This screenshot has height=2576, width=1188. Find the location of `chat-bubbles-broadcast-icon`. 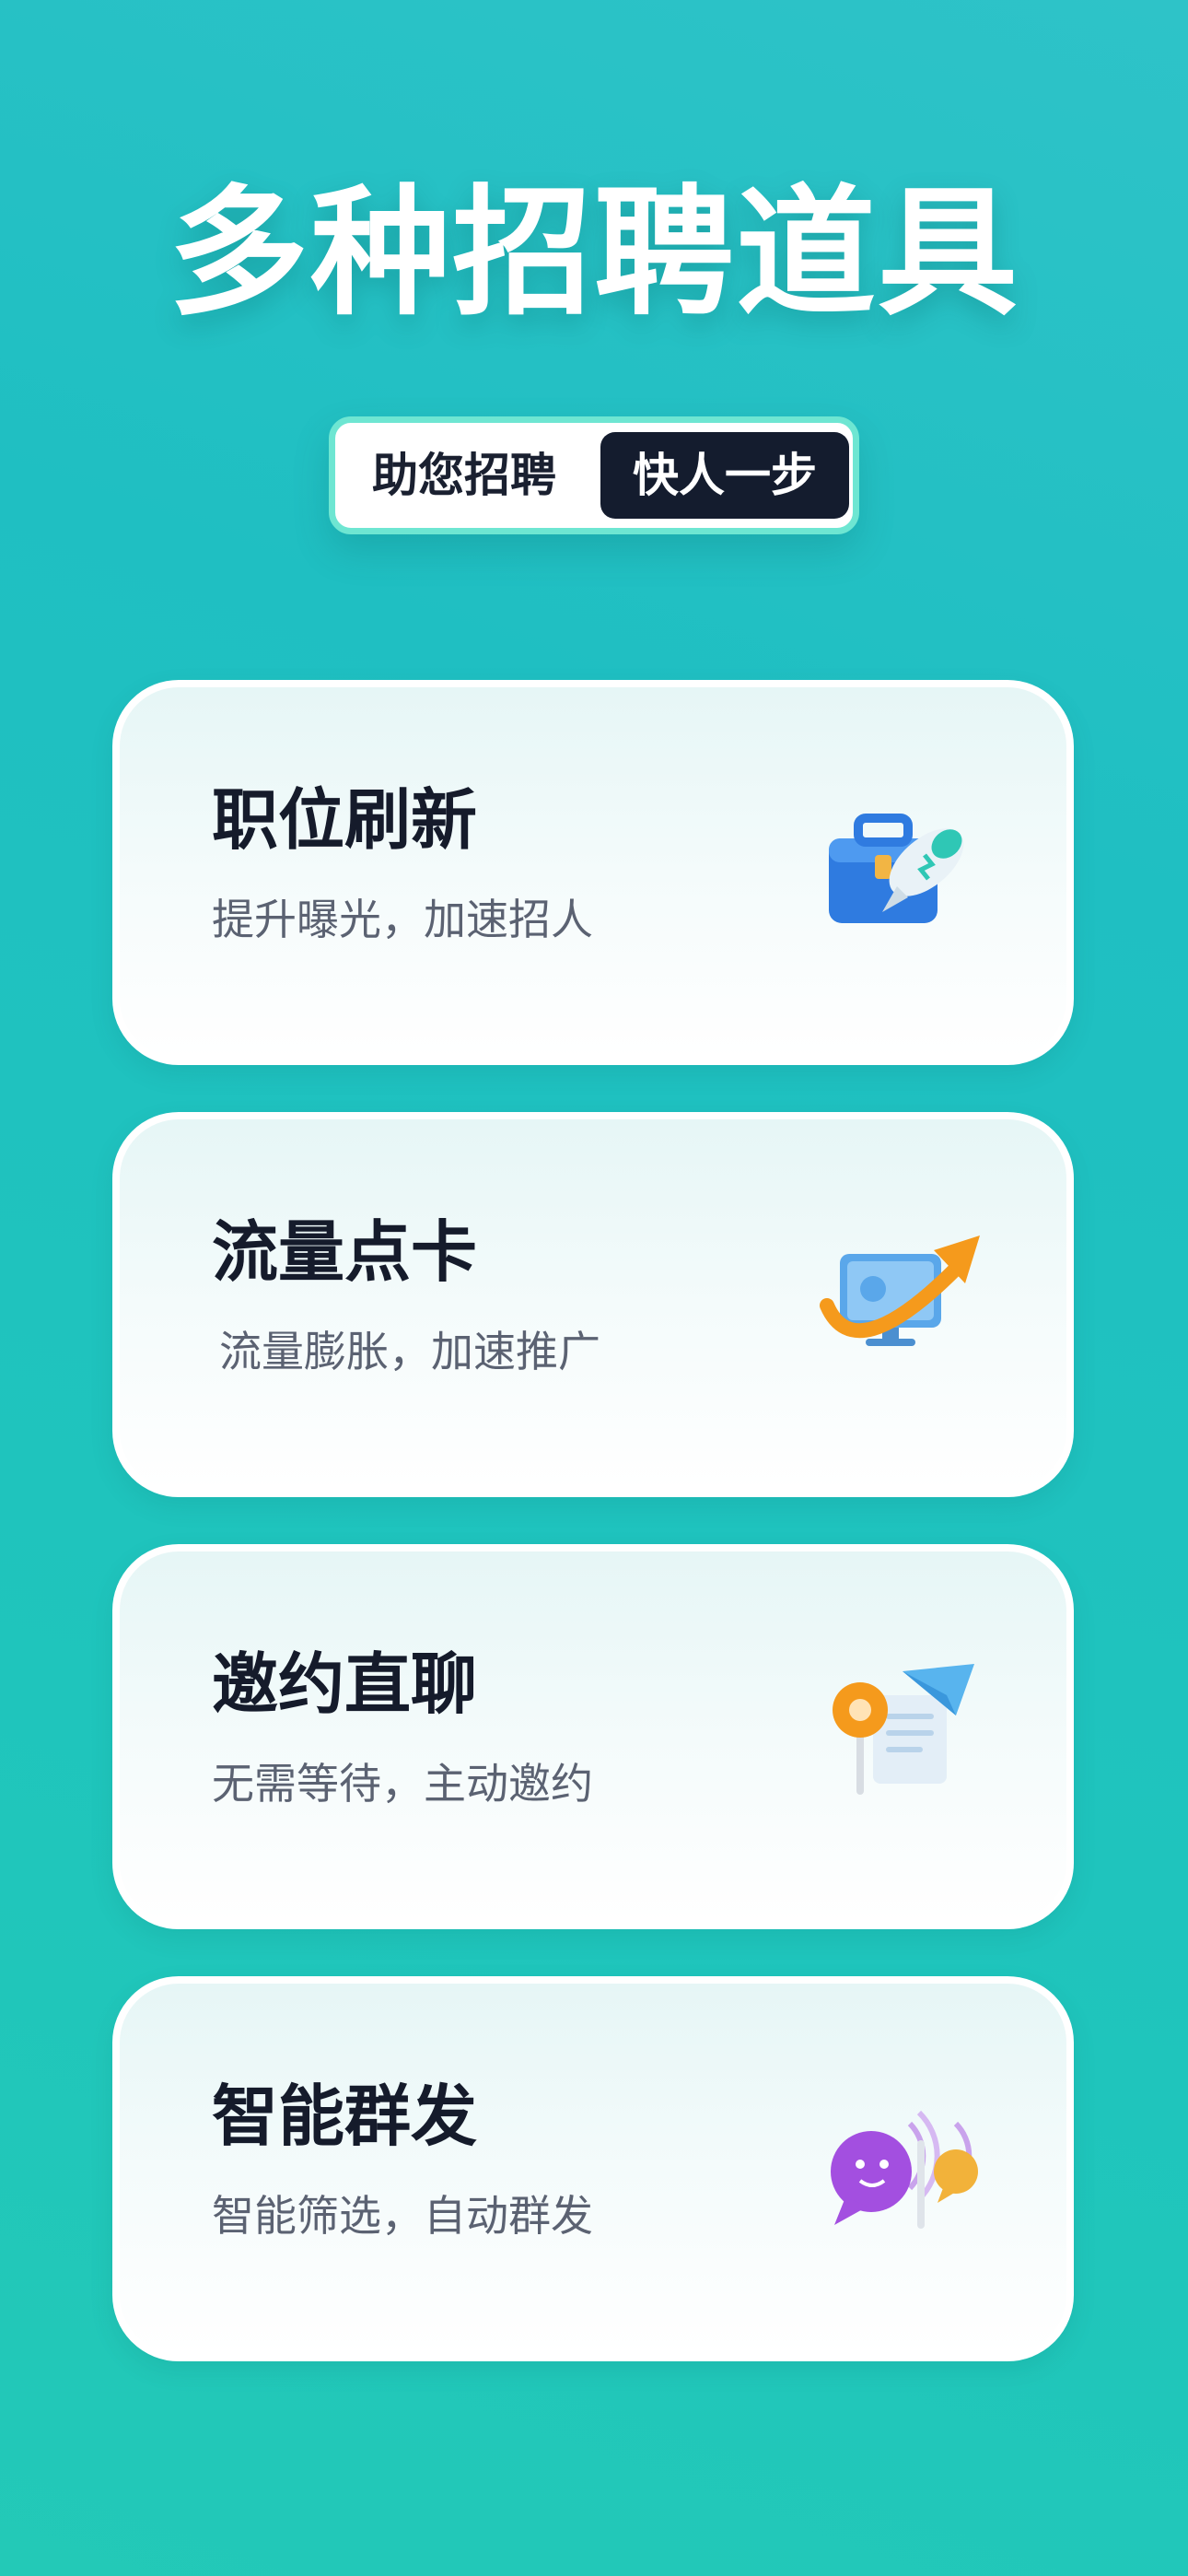

chat-bubbles-broadcast-icon is located at coordinates (901, 2165).